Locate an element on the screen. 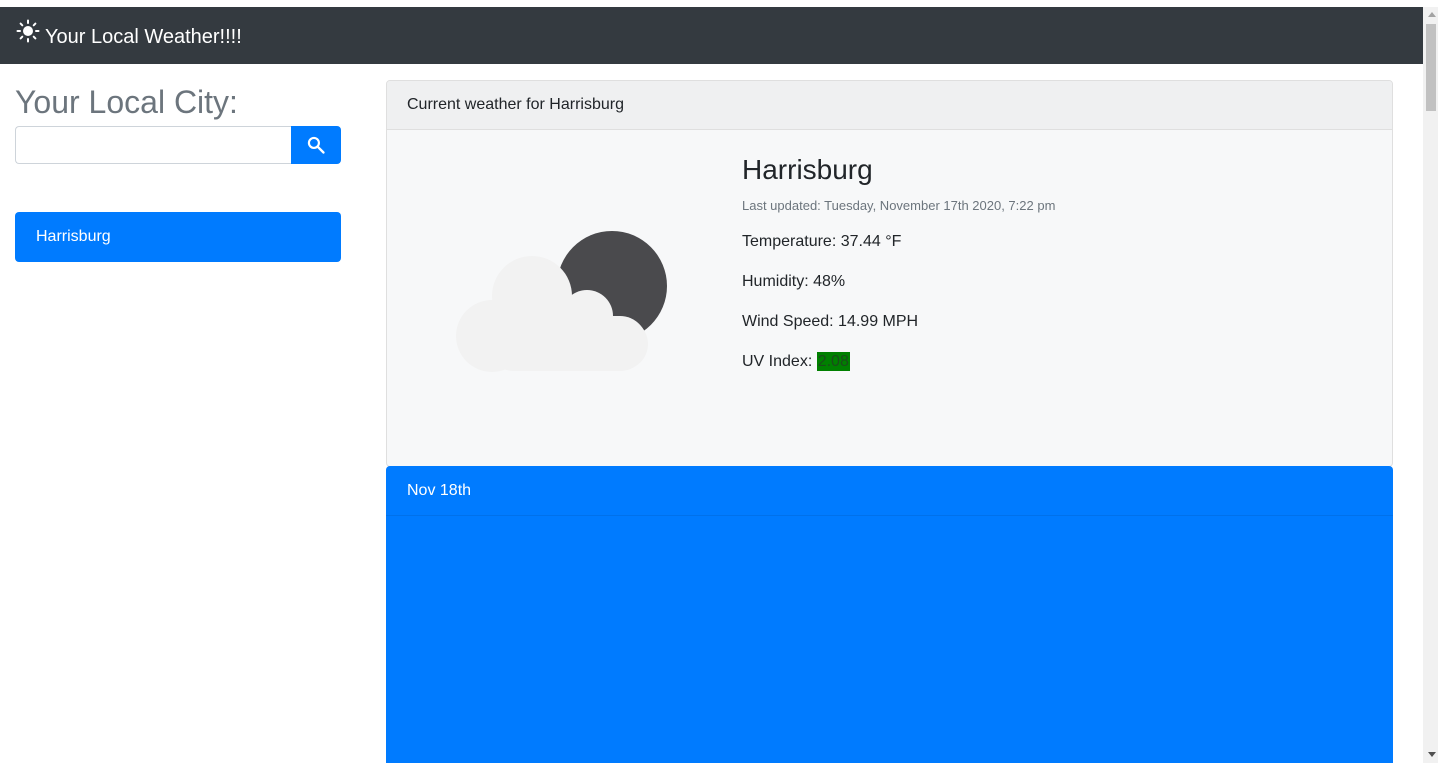 This screenshot has height=763, width=1438. navbar: Your Local Weather!!!! is located at coordinates (711, 35).